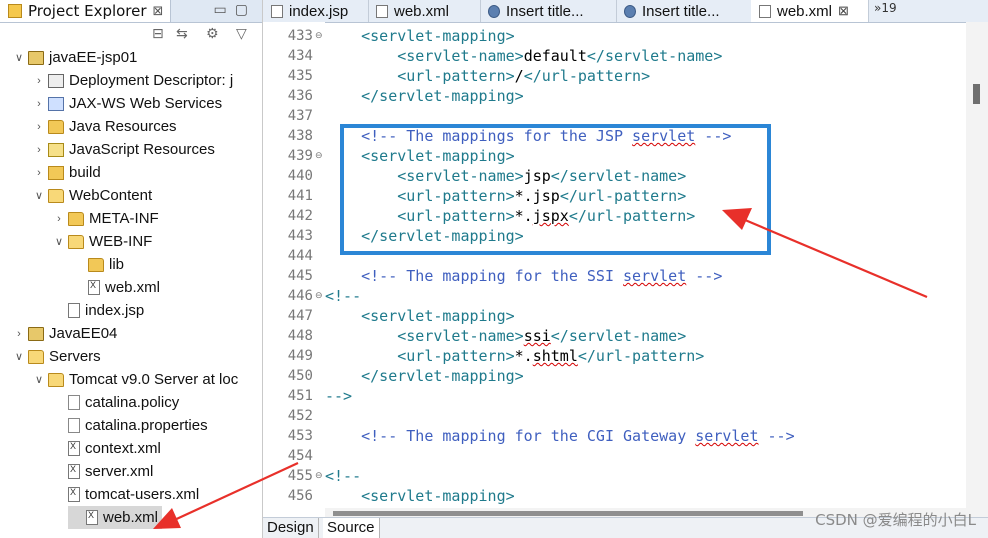  Describe the element at coordinates (116, 80) in the screenshot. I see `tree-item: › Deployment Descriptor: j` at that location.